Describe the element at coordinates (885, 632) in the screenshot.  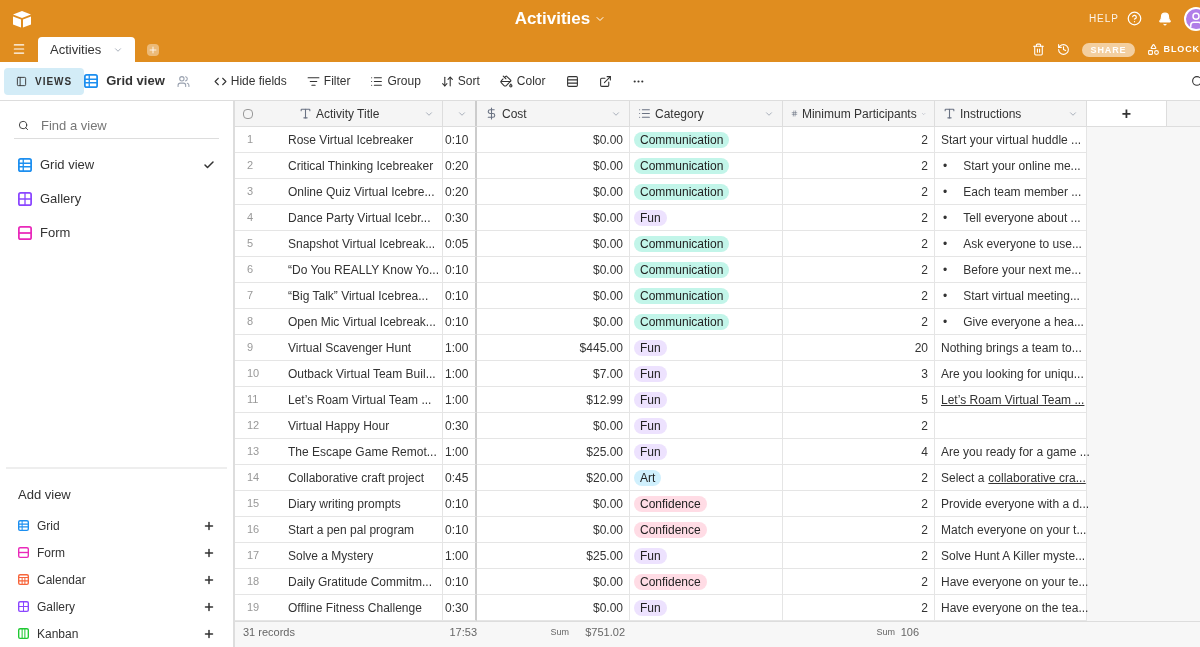
I see `summary-label: Sum` at that location.